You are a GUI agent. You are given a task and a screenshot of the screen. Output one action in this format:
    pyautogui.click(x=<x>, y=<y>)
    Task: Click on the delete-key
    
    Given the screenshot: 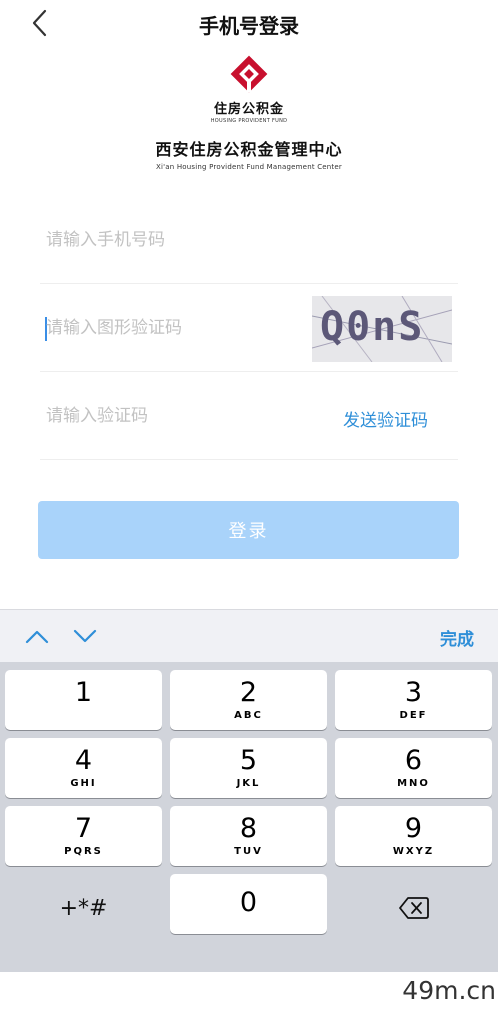 What is the action you would take?
    pyautogui.click(x=413, y=909)
    